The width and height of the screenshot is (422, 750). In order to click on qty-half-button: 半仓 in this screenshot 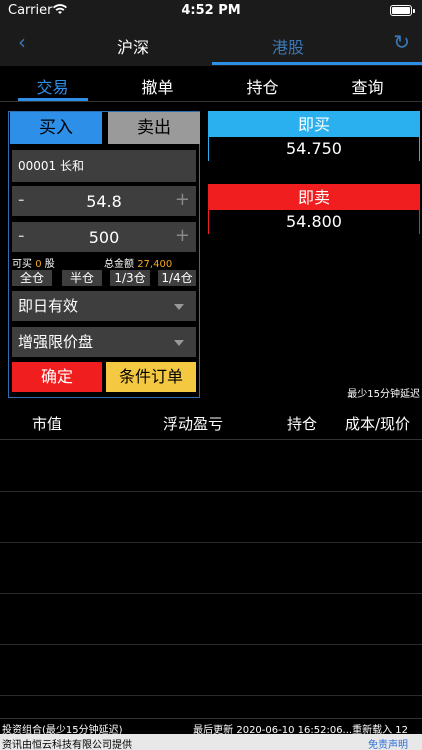, I will do `click(82, 278)`.